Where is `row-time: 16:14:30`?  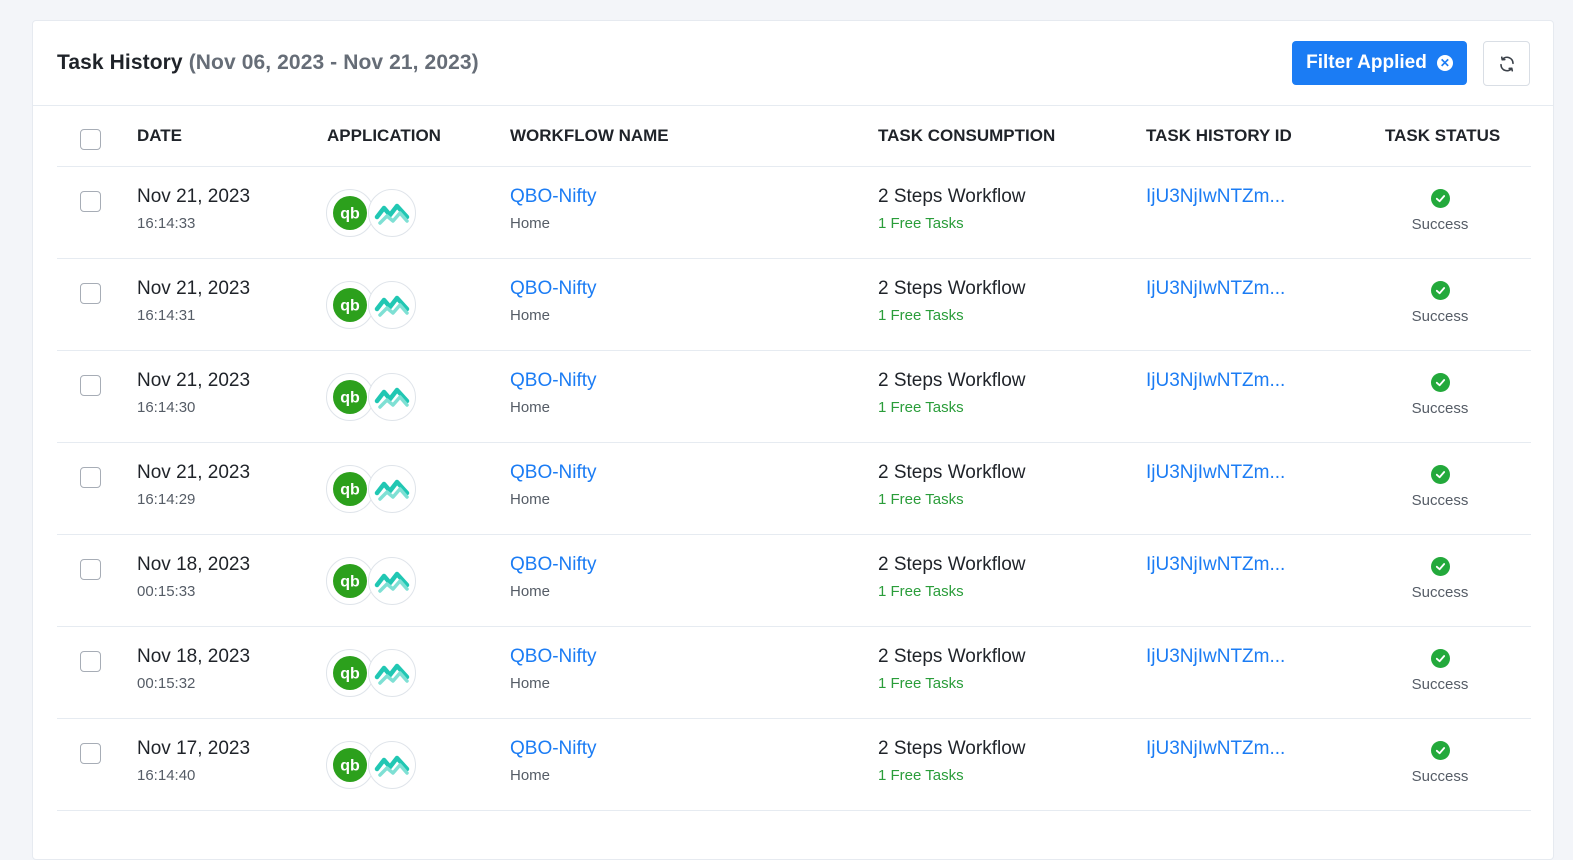 row-time: 16:14:30 is located at coordinates (166, 407).